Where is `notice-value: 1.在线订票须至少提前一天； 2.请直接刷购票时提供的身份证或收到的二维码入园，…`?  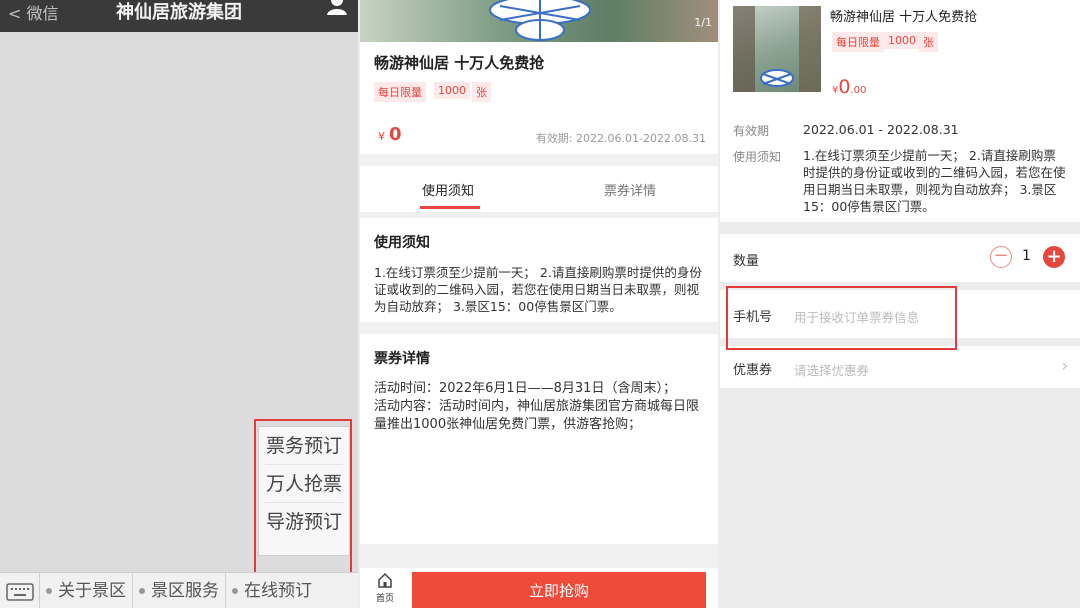
notice-value: 1.在线订票须至少提前一天； 2.请直接刷购票时提供的身份证或收到的二维码入园，… is located at coordinates (934, 181).